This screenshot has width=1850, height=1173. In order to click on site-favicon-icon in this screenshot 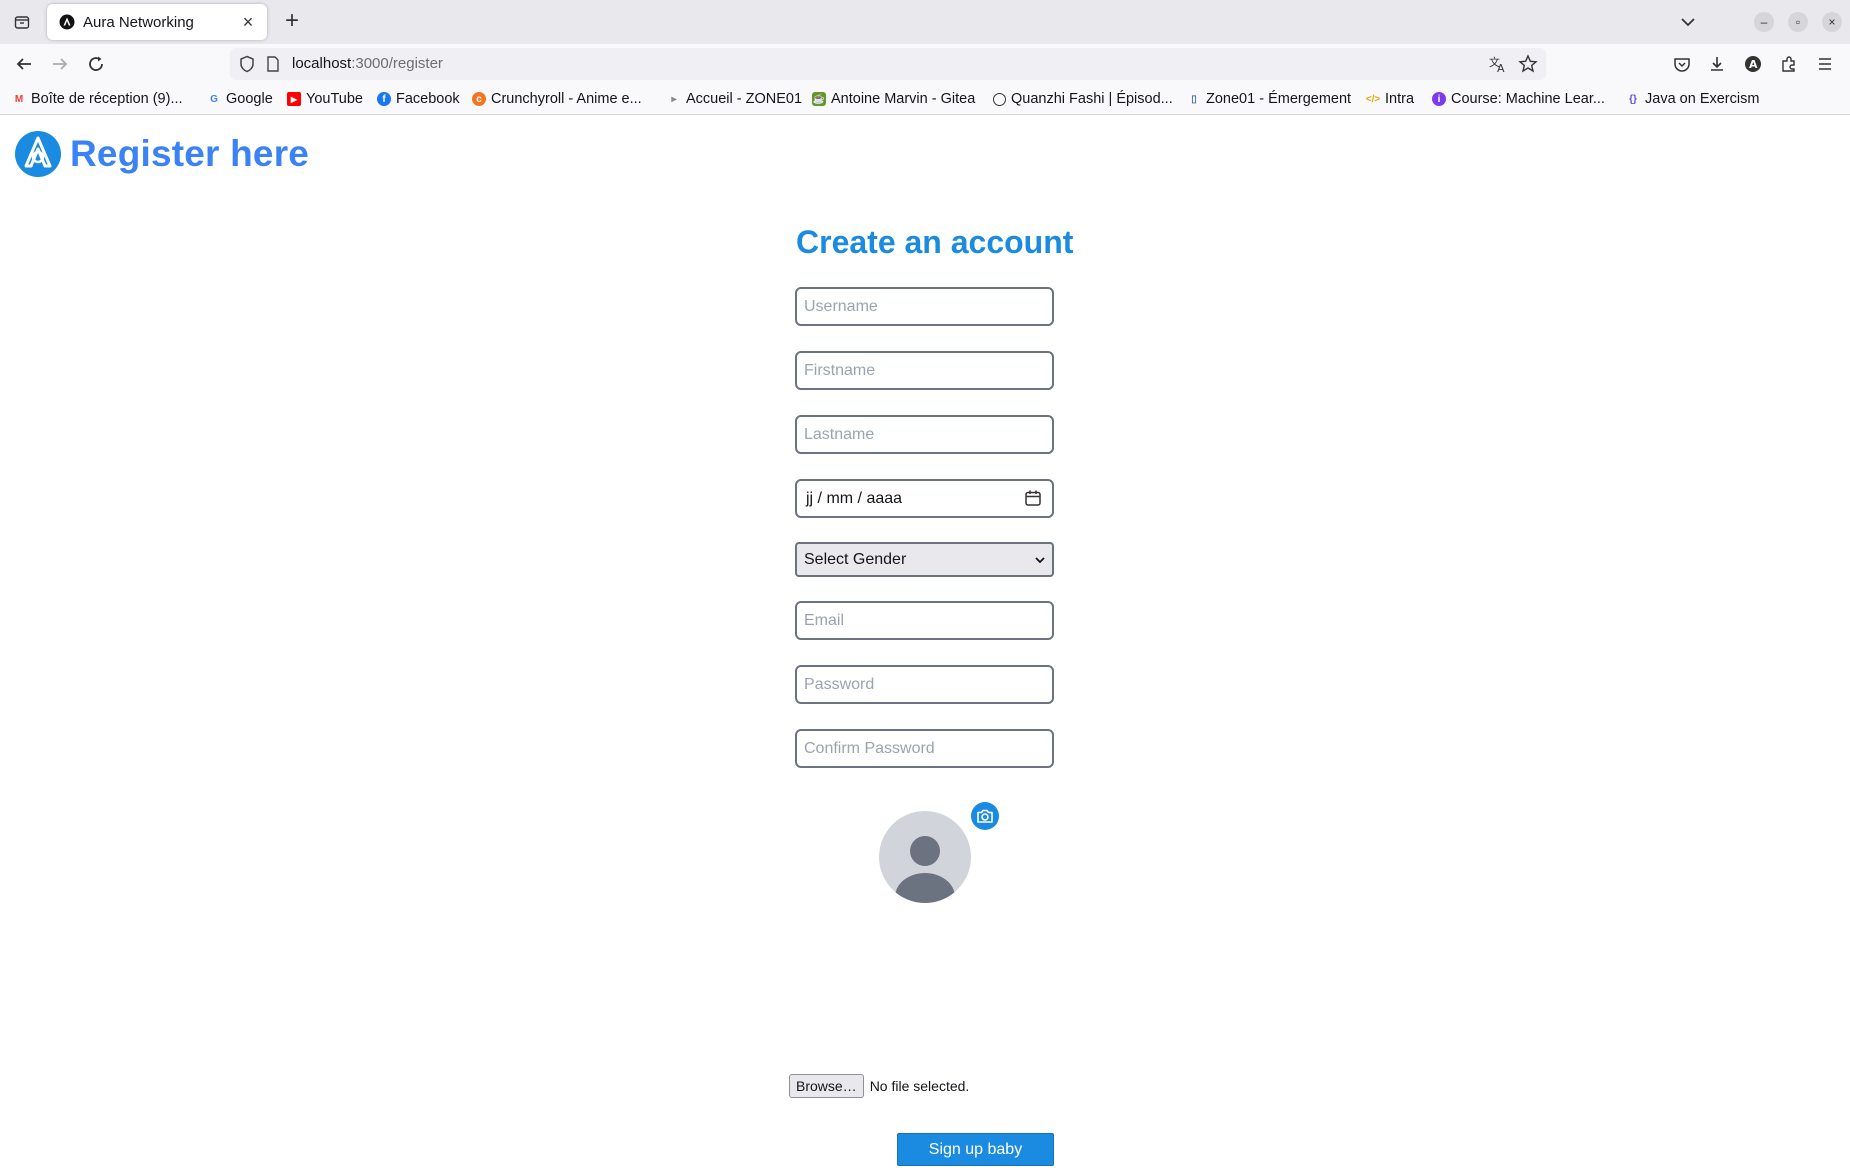, I will do `click(67, 22)`.